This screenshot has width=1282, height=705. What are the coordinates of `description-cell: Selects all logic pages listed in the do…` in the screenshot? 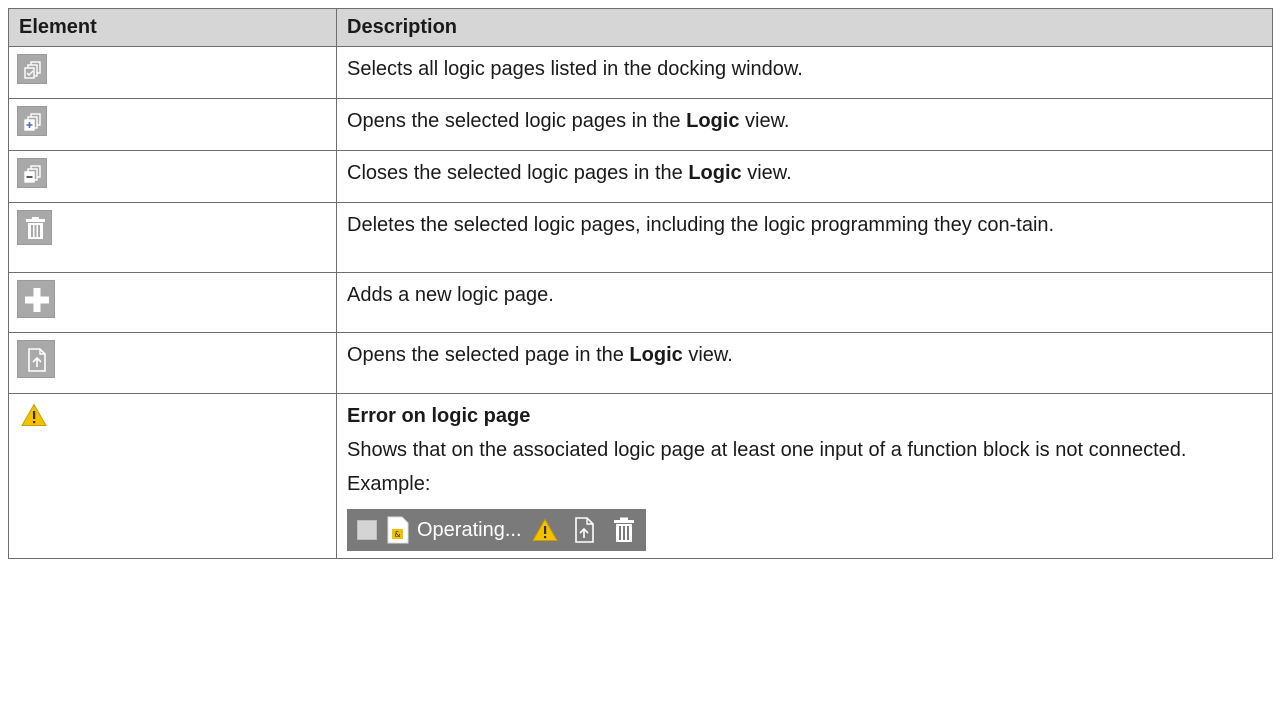 It's located at (804, 72).